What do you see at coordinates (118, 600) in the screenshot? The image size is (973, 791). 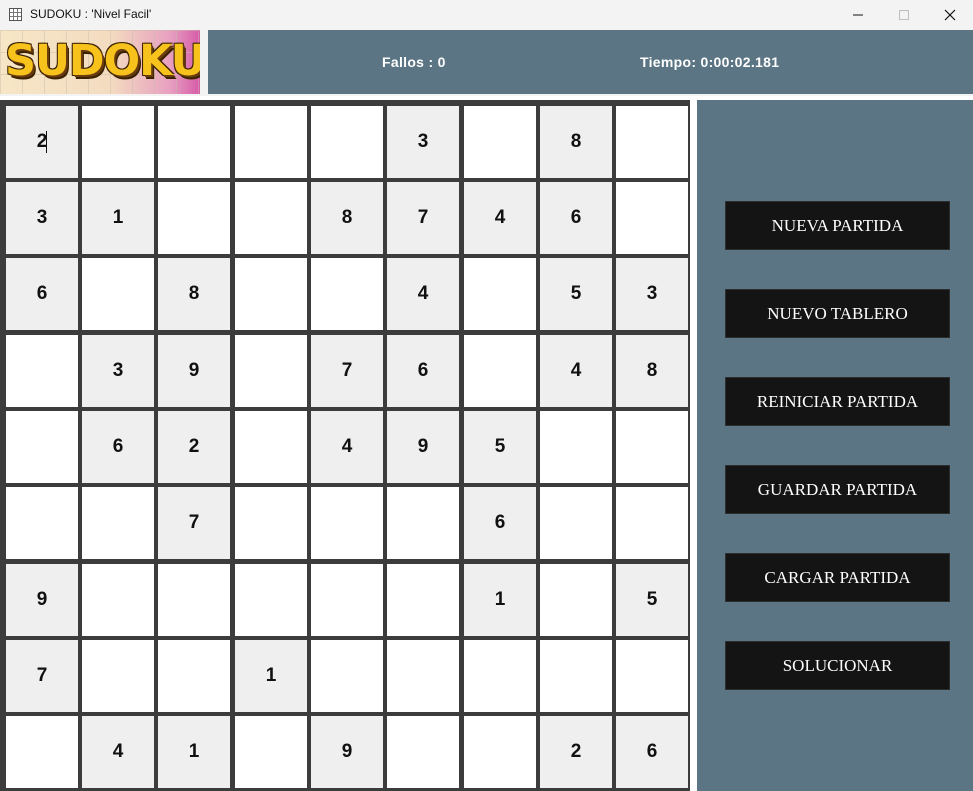 I see `cell-r7-c2` at bounding box center [118, 600].